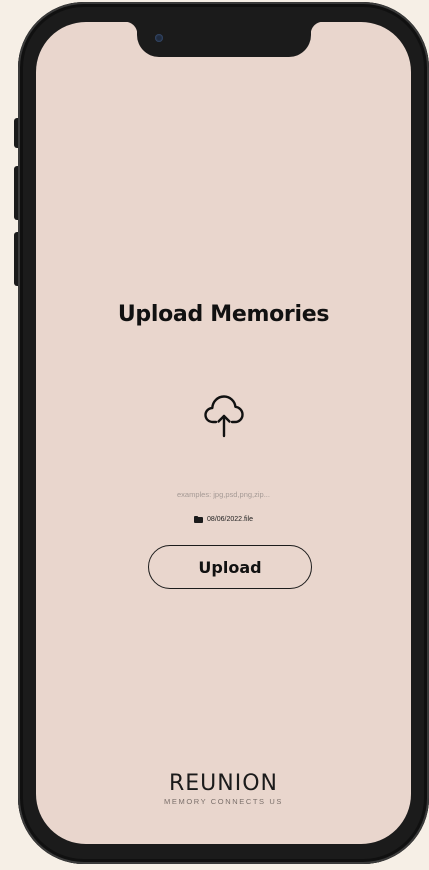  I want to click on logo-text: REUNION, so click(223, 783).